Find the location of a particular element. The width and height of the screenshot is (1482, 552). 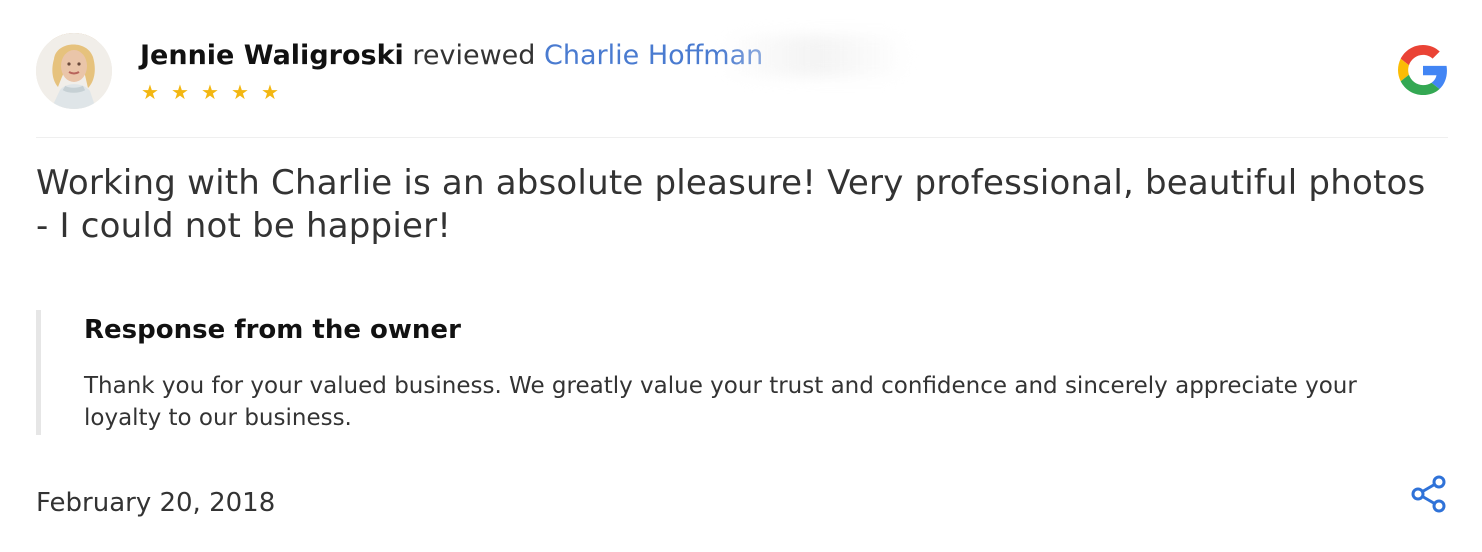

star-rating: ★ ★ ★ ★ ★ is located at coordinates (211, 92).